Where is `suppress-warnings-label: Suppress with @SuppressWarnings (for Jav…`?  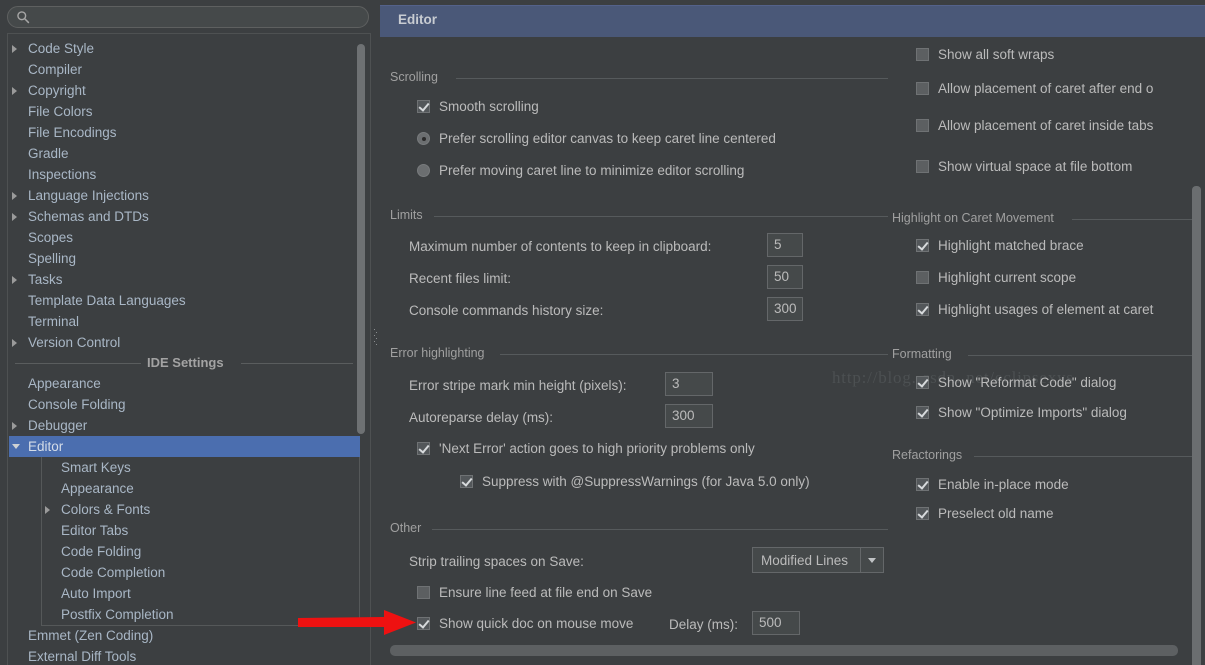 suppress-warnings-label: Suppress with @SuppressWarnings (for Jav… is located at coordinates (646, 481).